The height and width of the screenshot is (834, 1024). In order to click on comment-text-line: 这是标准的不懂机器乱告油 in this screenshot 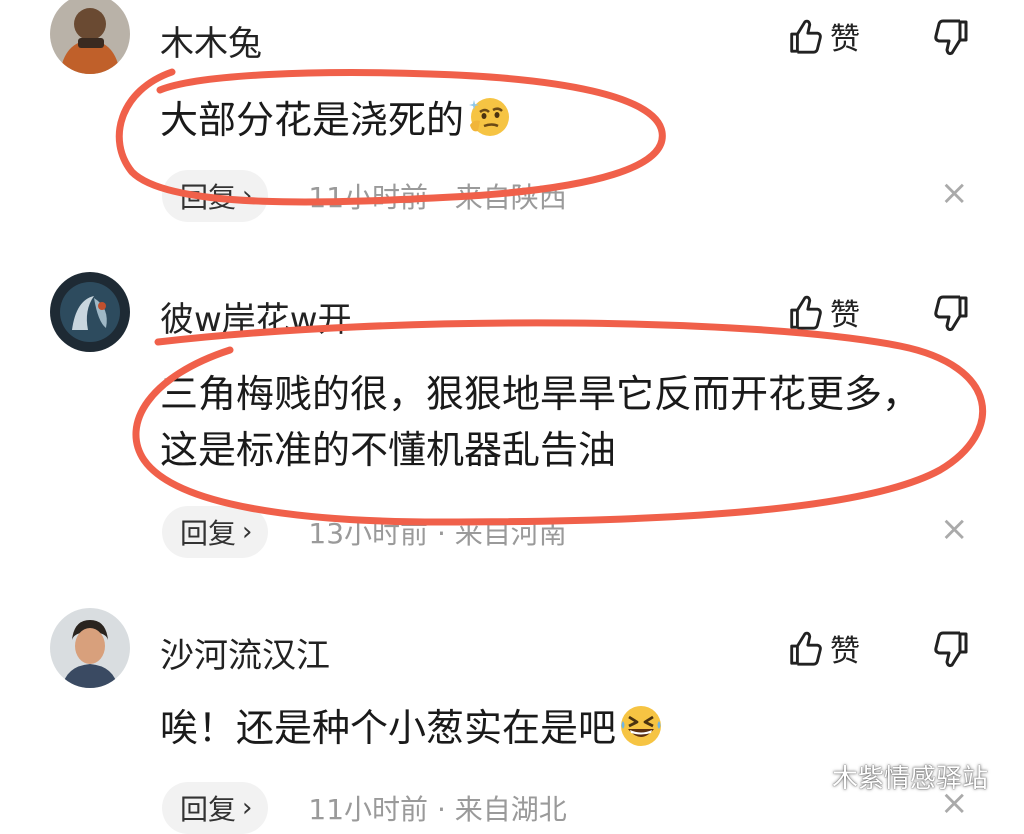, I will do `click(388, 450)`.